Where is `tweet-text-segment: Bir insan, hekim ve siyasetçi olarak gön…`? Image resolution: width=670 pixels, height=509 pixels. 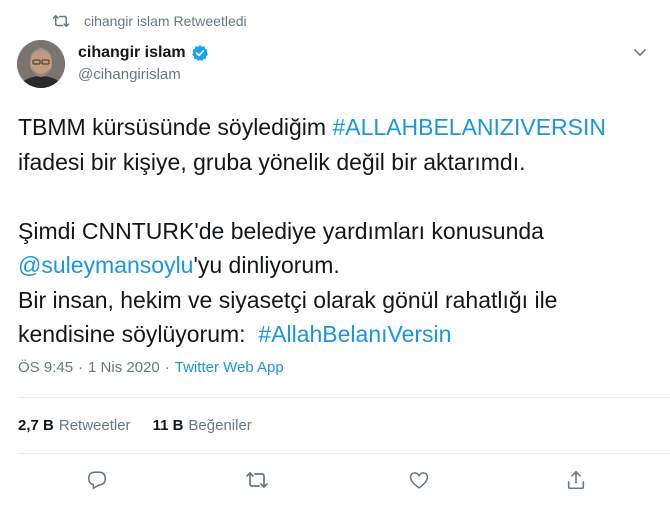 tweet-text-segment: Bir insan, hekim ve siyasetçi olarak gön… is located at coordinates (288, 299).